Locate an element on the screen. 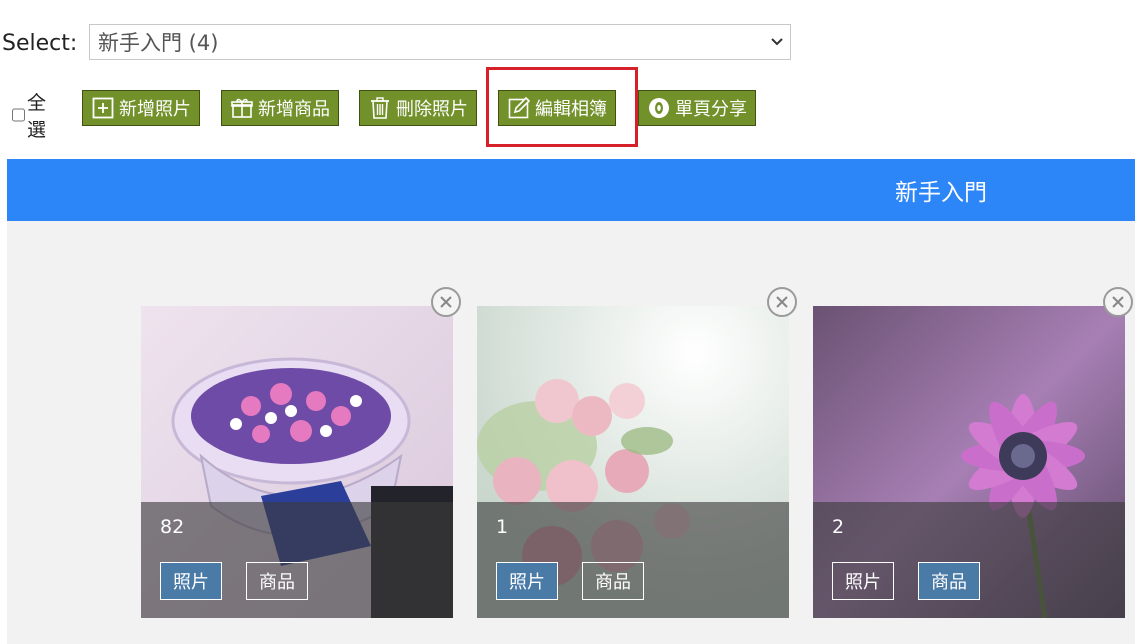  eye-icon is located at coordinates (659, 108).